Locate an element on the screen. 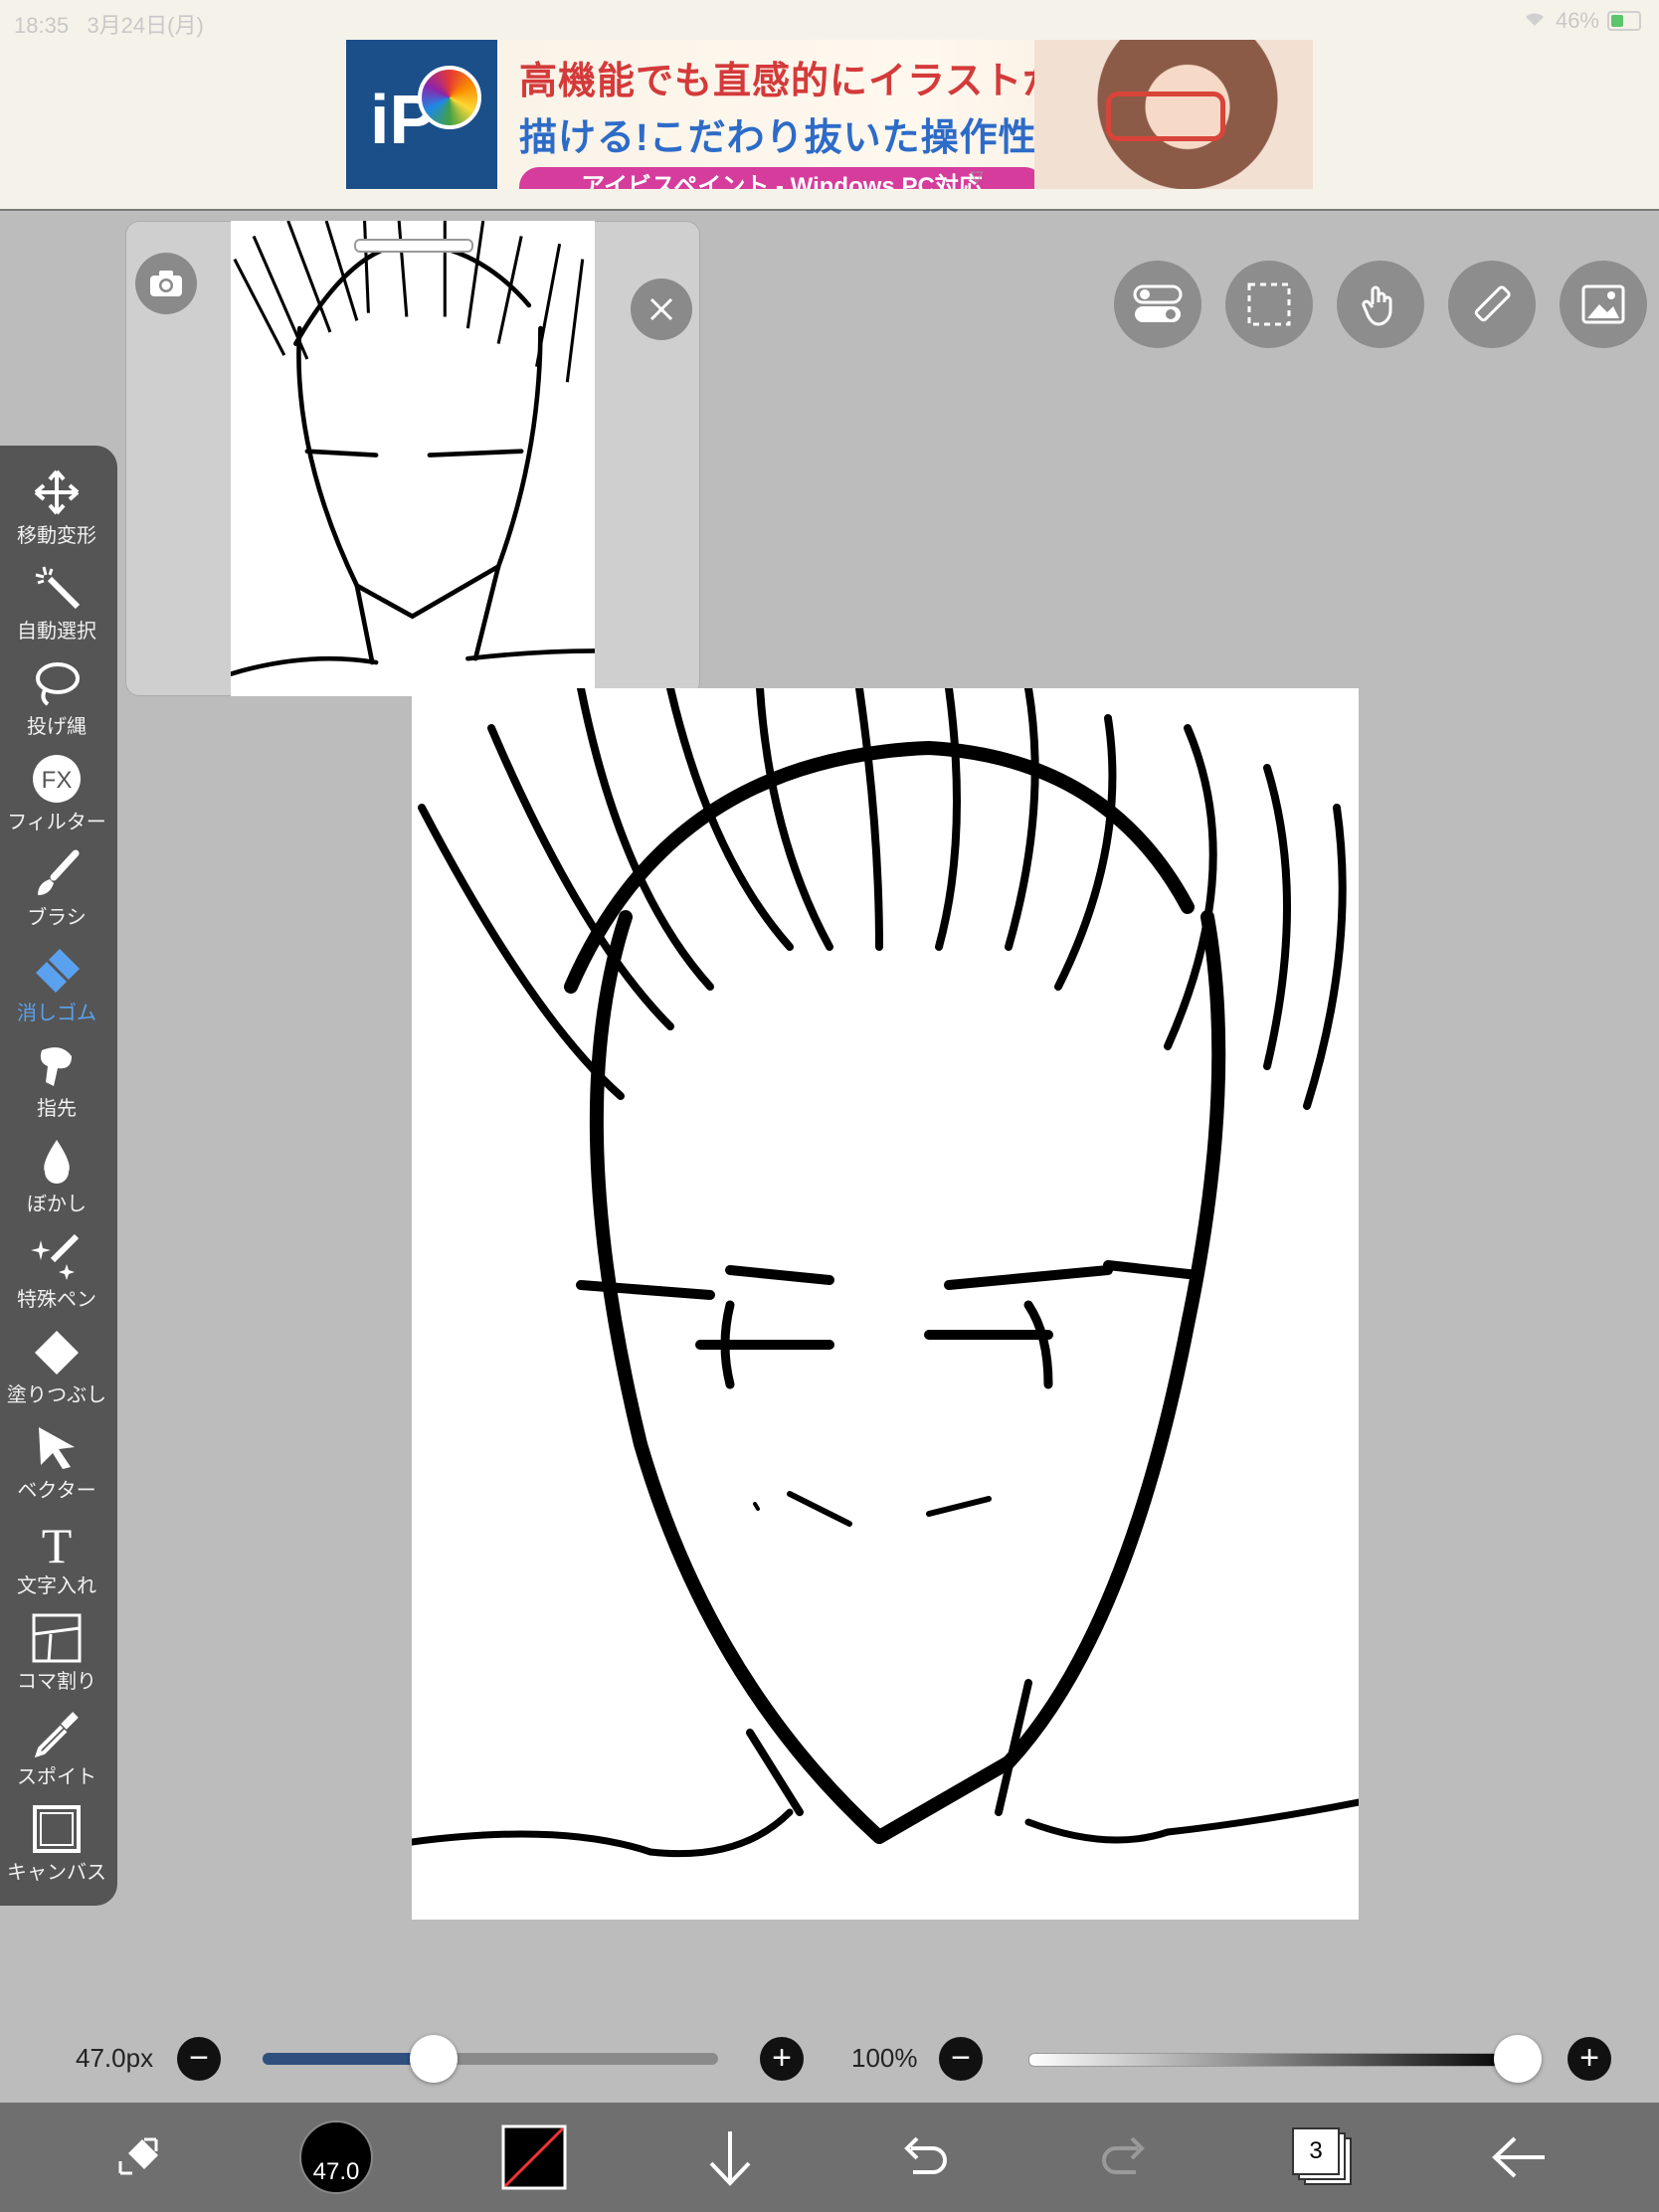 This screenshot has height=2212, width=1659. tool-brush: ブラシ is located at coordinates (56, 893).